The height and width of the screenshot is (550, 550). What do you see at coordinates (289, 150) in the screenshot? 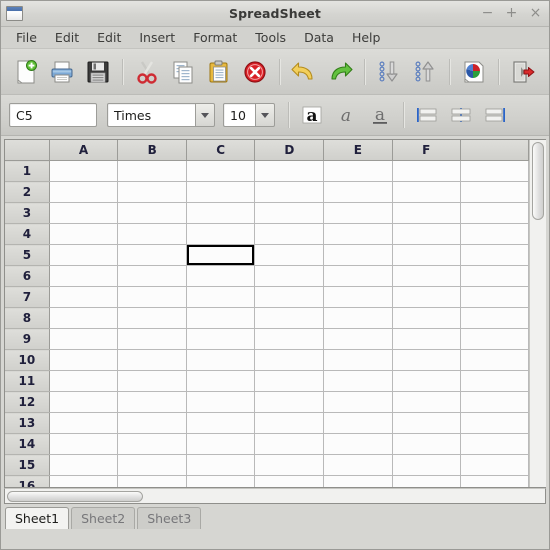
I see `column-header-d: D` at bounding box center [289, 150].